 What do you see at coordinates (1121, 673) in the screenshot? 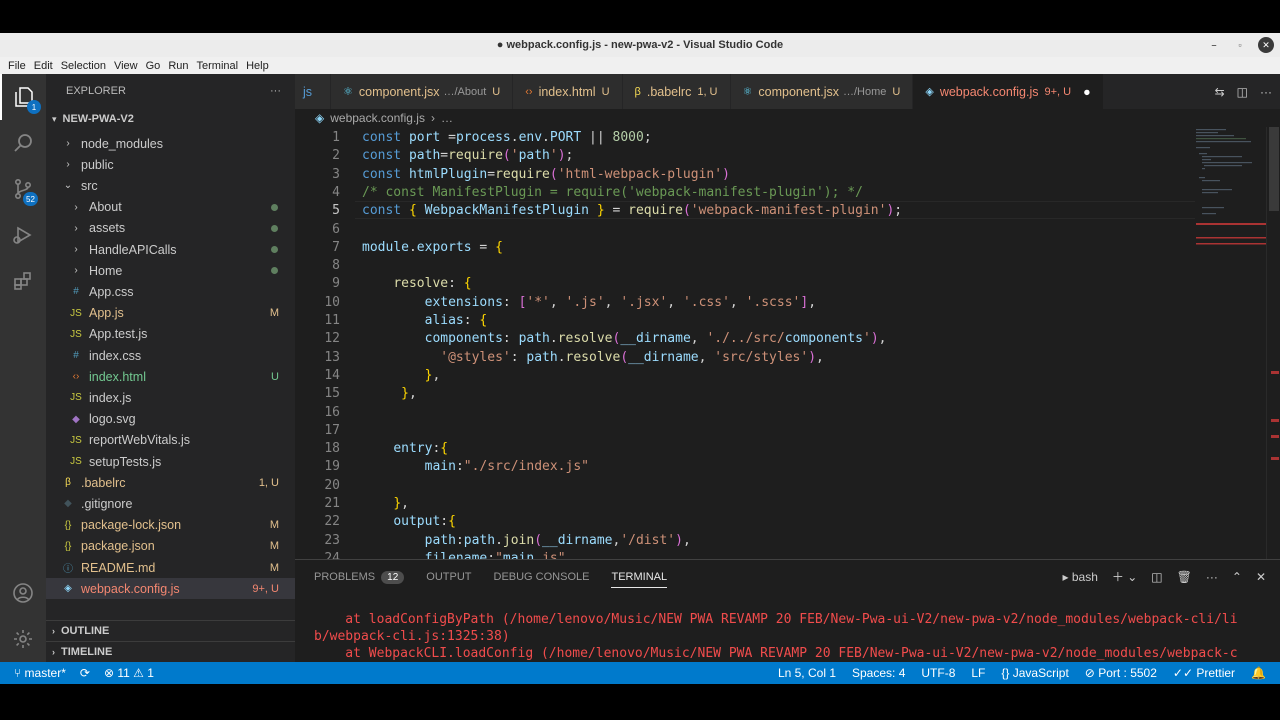
I see `live-server-port: ⊘ Port : 5502` at bounding box center [1121, 673].